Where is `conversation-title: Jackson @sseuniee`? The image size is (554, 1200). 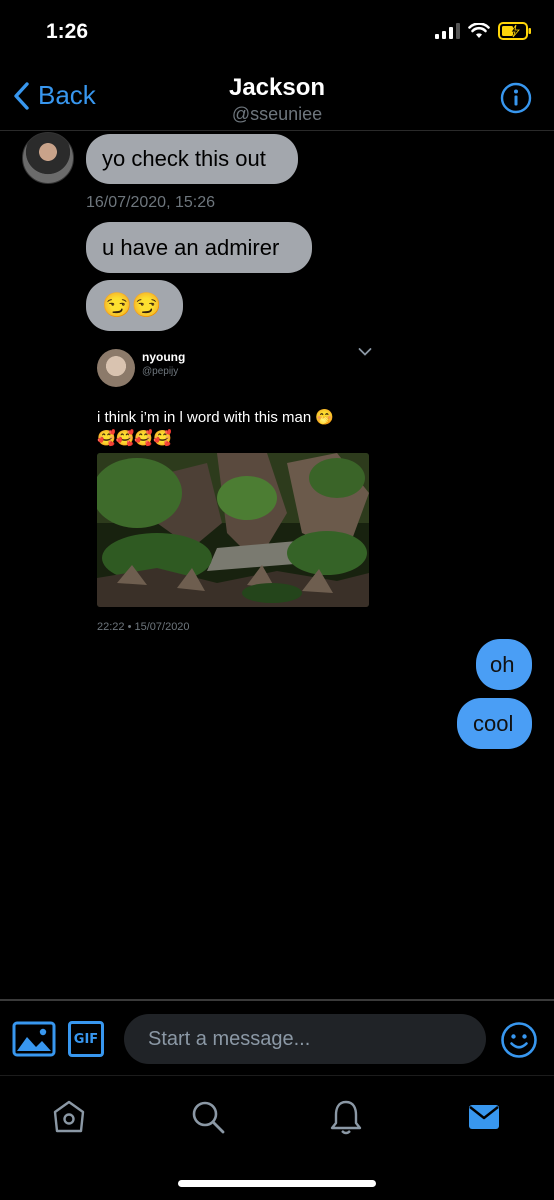 conversation-title: Jackson @sseuniee is located at coordinates (277, 99).